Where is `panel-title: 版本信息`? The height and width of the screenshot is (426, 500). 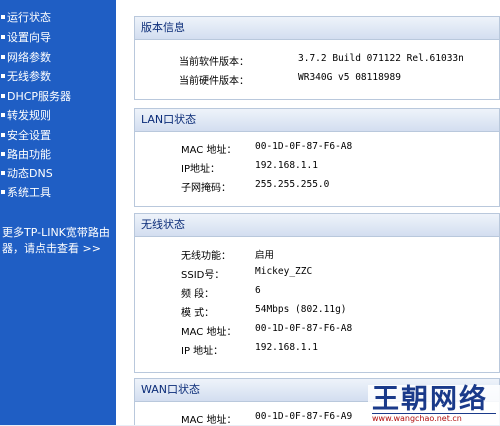
panel-title: 版本信息 is located at coordinates (317, 28).